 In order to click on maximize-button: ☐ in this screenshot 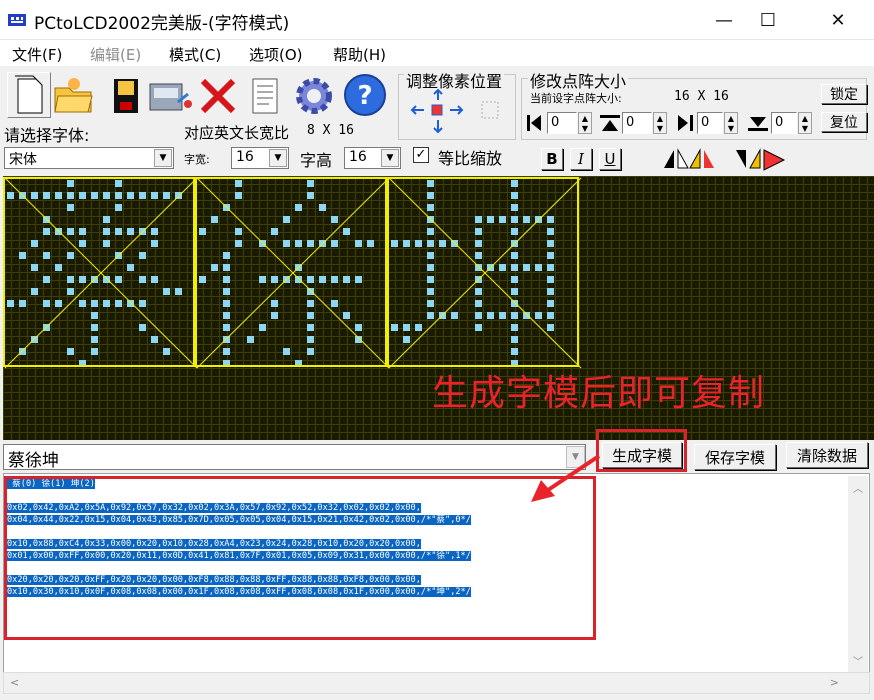, I will do `click(768, 20)`.